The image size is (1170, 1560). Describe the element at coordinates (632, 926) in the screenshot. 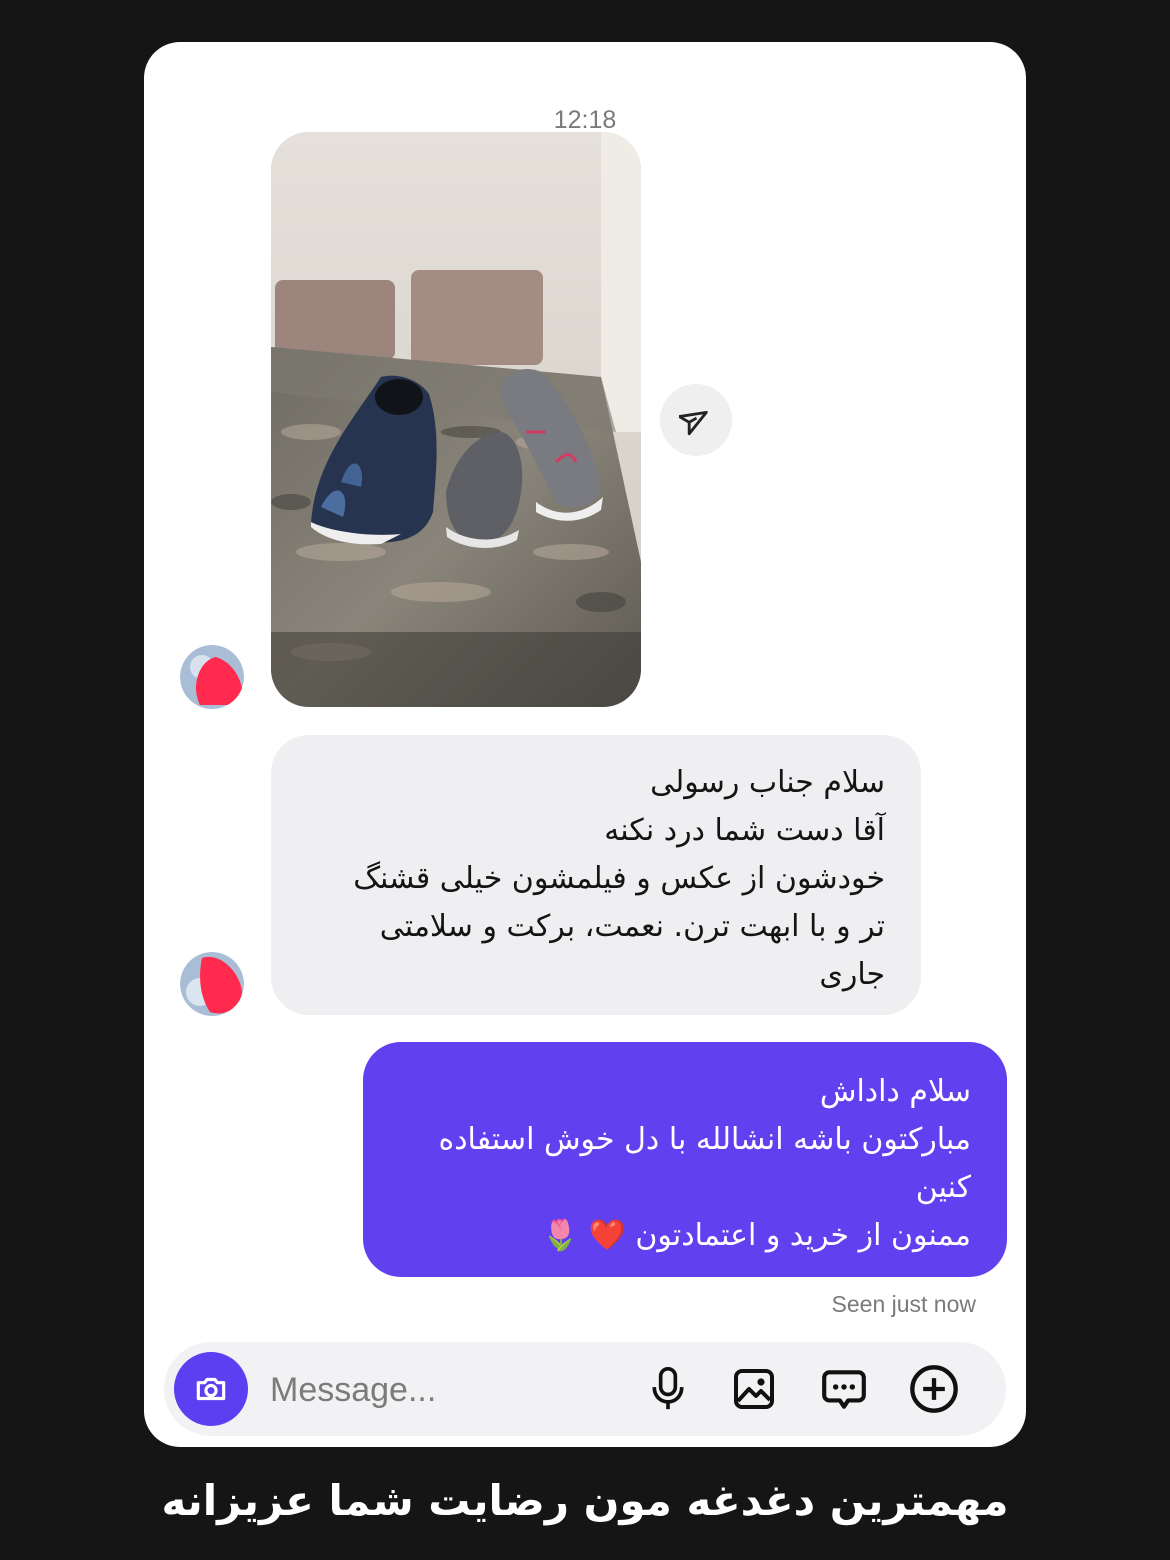

I see `message-line: تر و با ابهت ترن. نعمت، برکت و سلامتی` at that location.